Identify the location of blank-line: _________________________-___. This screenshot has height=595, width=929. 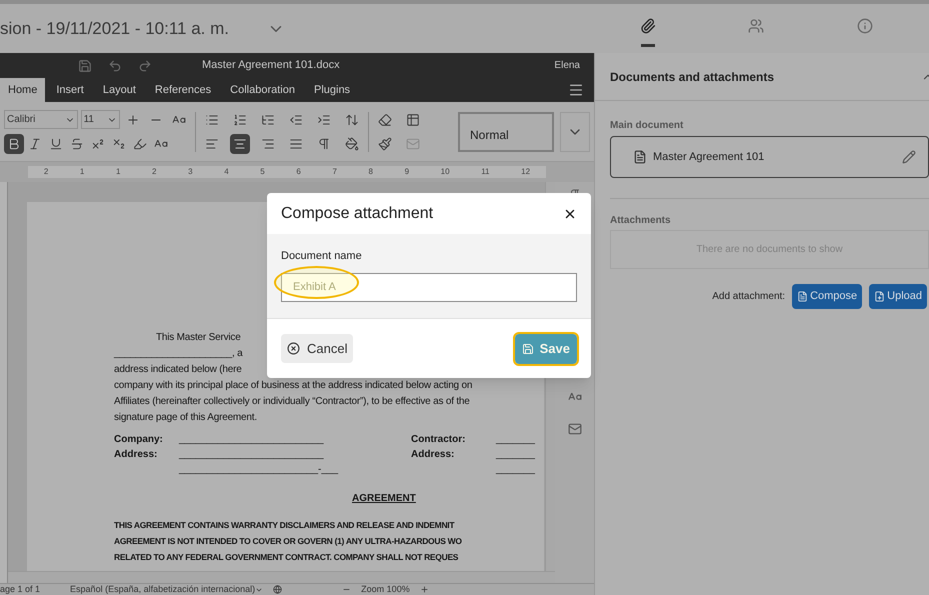
(259, 470).